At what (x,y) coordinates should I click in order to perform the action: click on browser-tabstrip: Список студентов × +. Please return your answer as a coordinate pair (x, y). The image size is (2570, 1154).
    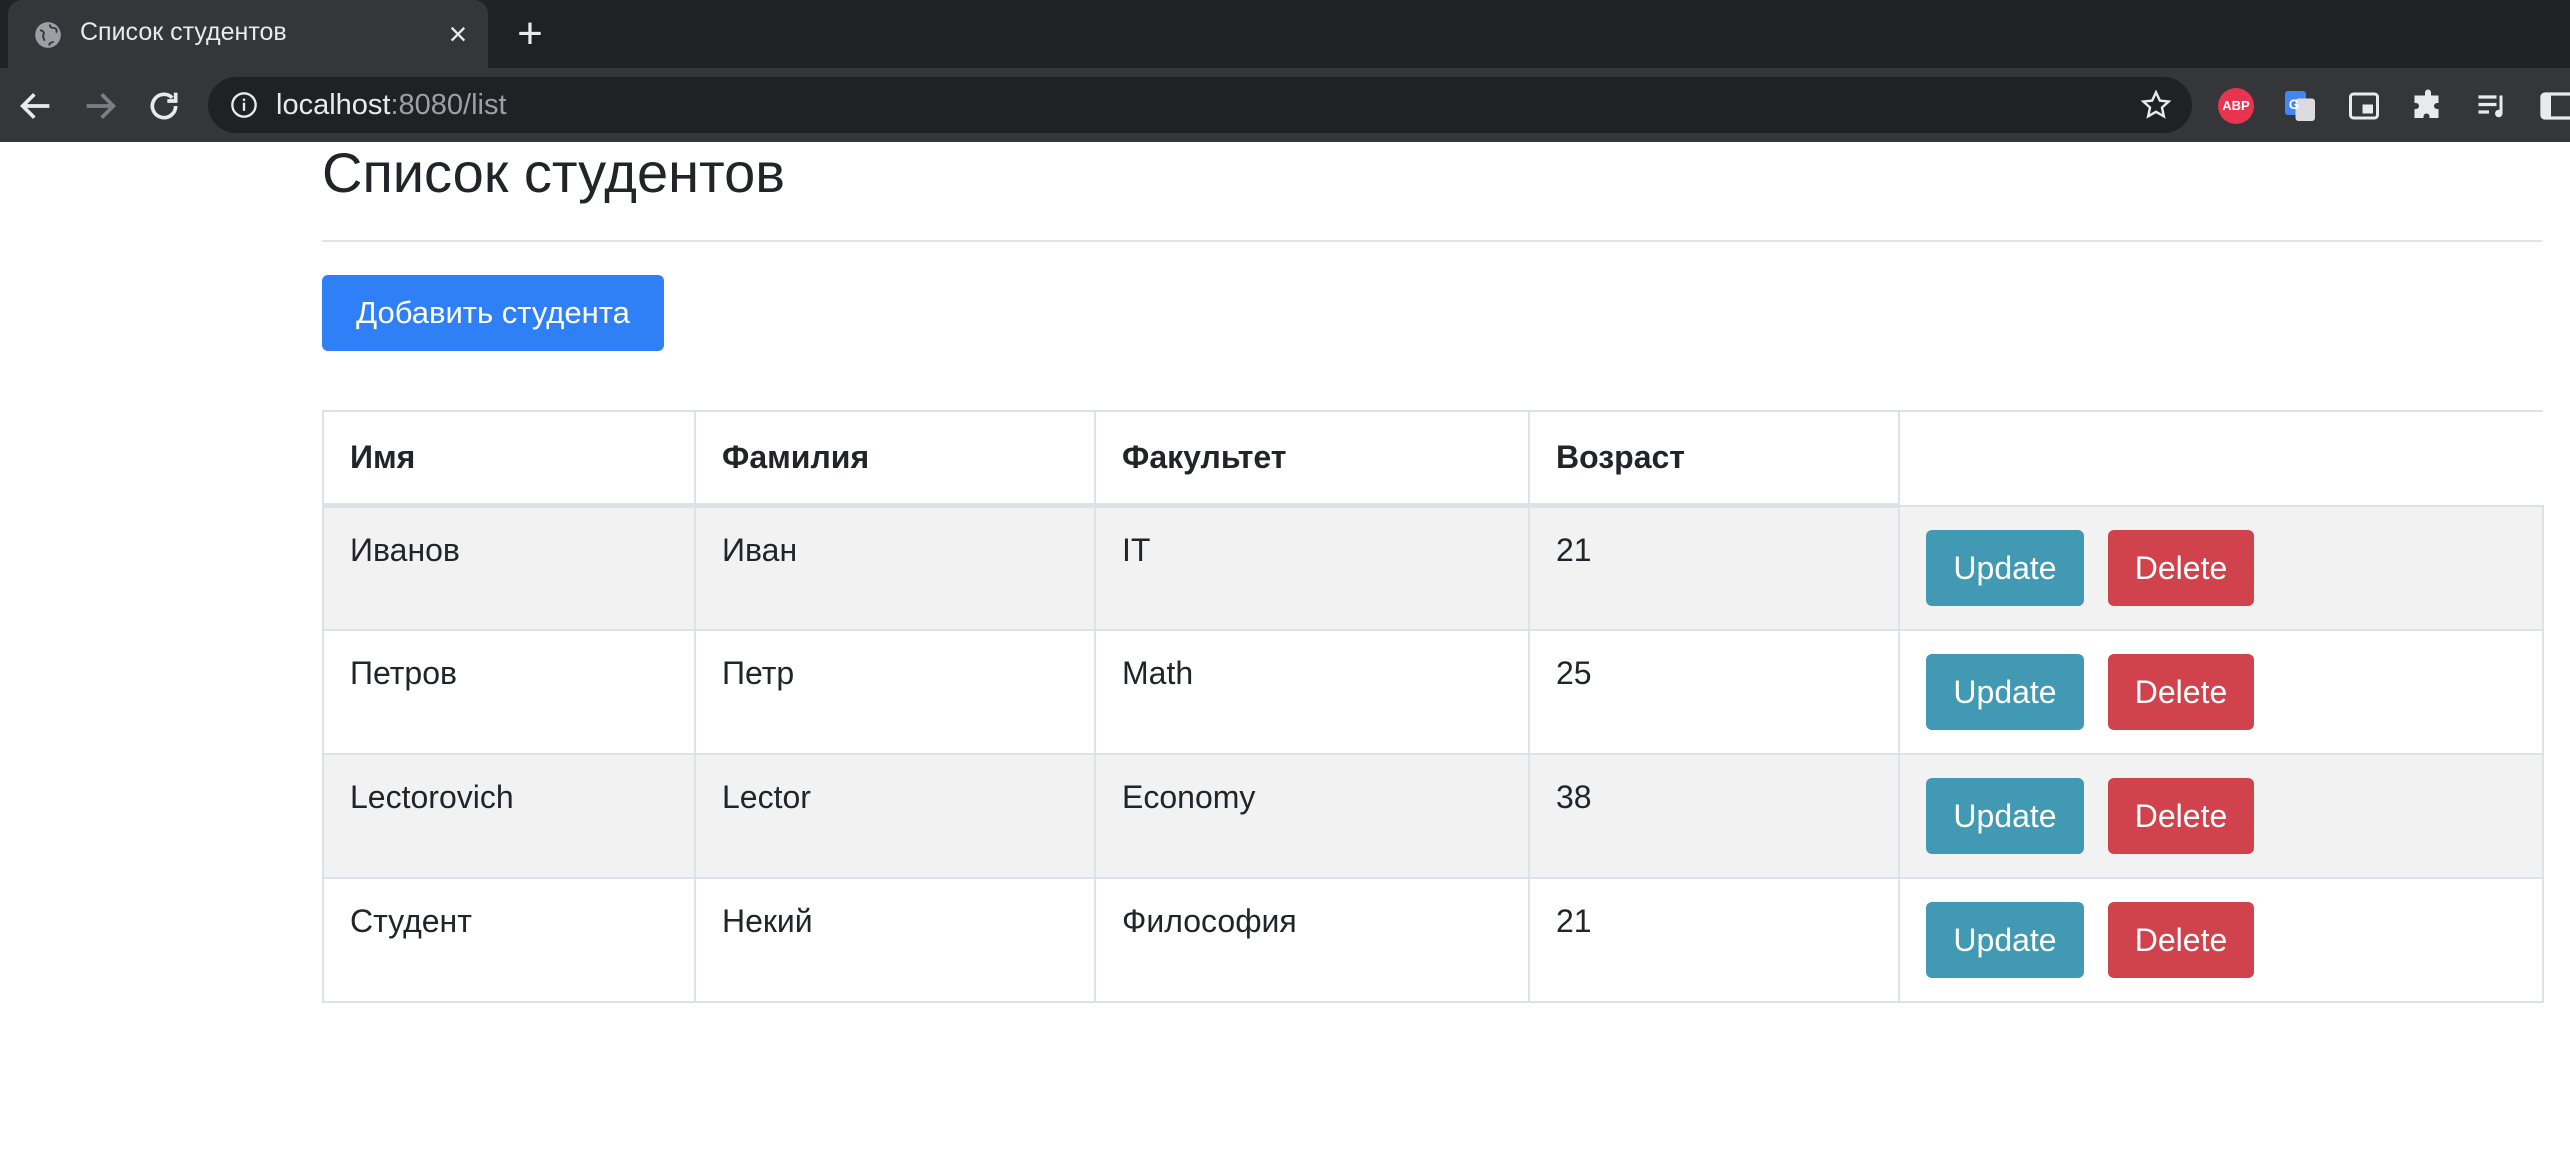
    Looking at the image, I should click on (1285, 34).